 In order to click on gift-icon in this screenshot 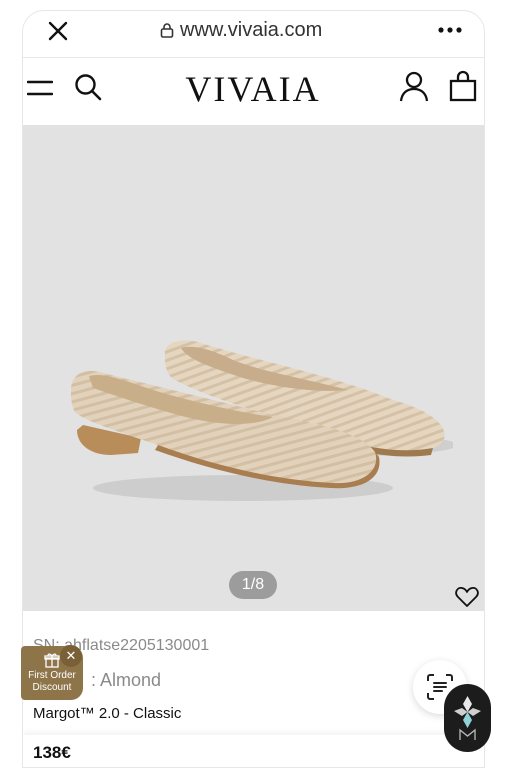, I will do `click(52, 660)`.